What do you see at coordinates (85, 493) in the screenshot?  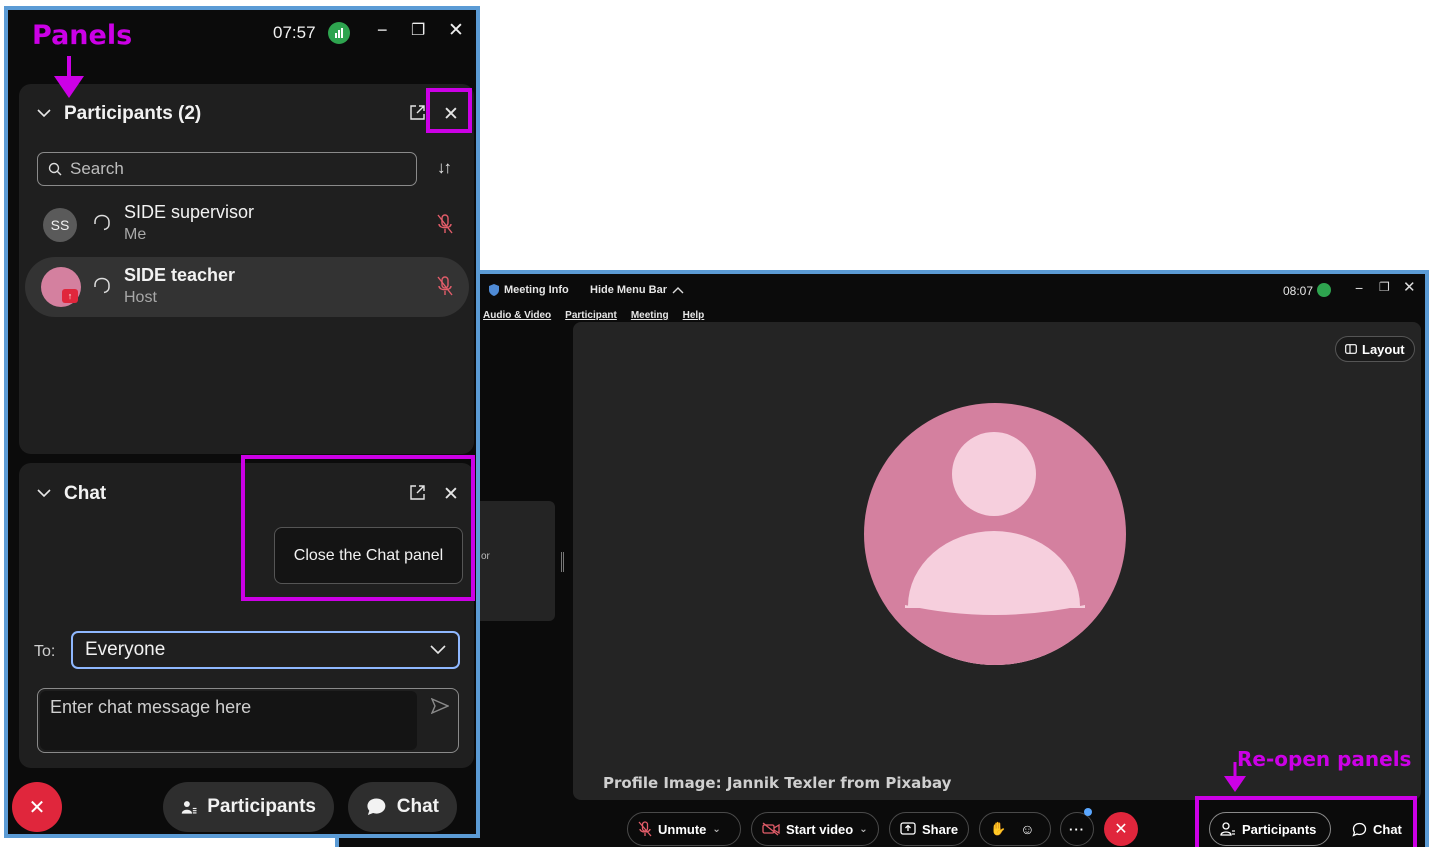 I see `chat-title: Chat` at bounding box center [85, 493].